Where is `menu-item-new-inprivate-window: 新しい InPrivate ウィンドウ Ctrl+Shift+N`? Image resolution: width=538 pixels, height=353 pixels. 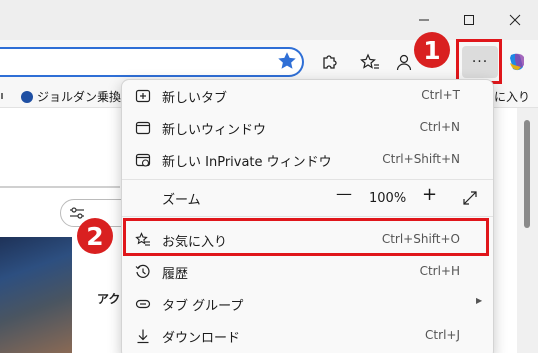
menu-item-new-inprivate-window: 新しい InPrivate ウィンドウ Ctrl+Shift+N is located at coordinates (307, 160).